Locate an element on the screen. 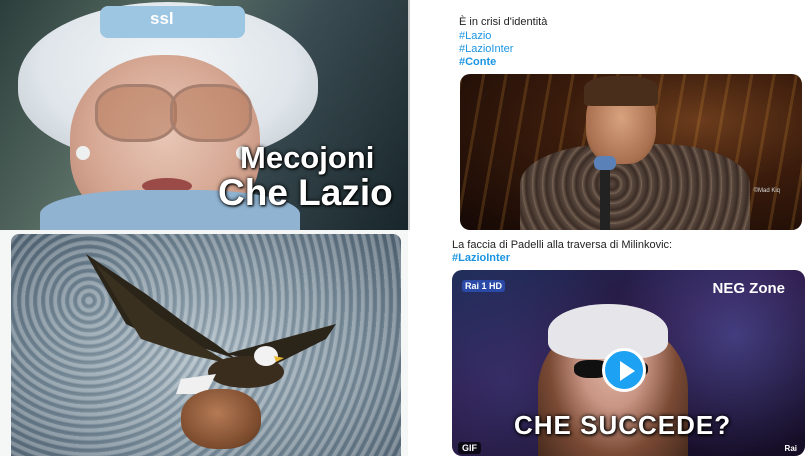 The width and height of the screenshot is (810, 456). play-button is located at coordinates (624, 370).